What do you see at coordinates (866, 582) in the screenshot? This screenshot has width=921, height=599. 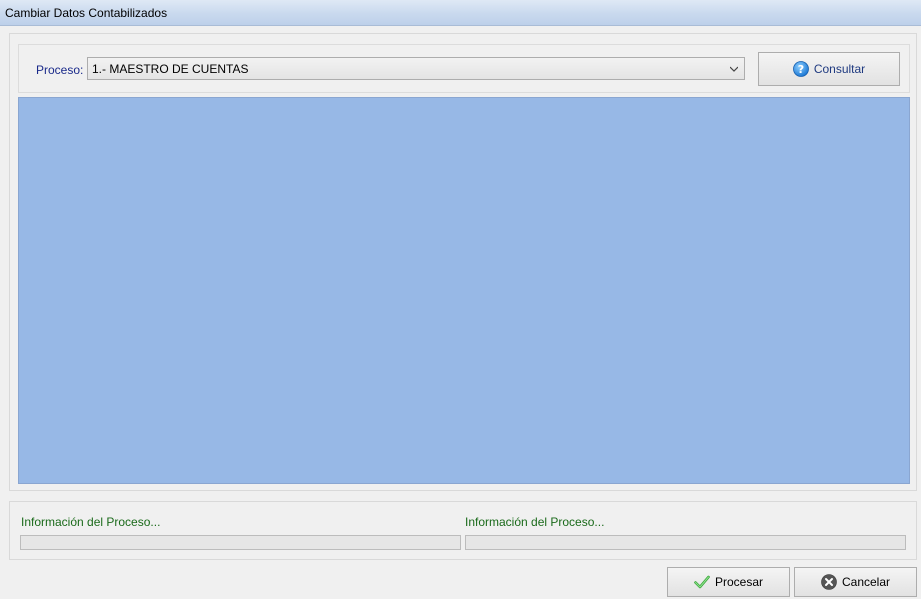 I see `cancelar-label: Cancelar` at bounding box center [866, 582].